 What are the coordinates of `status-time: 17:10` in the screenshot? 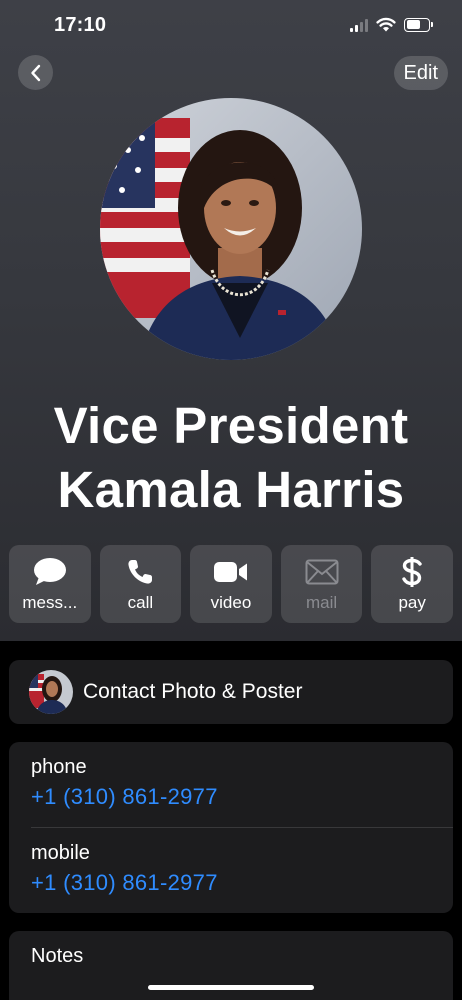 It's located at (80, 25).